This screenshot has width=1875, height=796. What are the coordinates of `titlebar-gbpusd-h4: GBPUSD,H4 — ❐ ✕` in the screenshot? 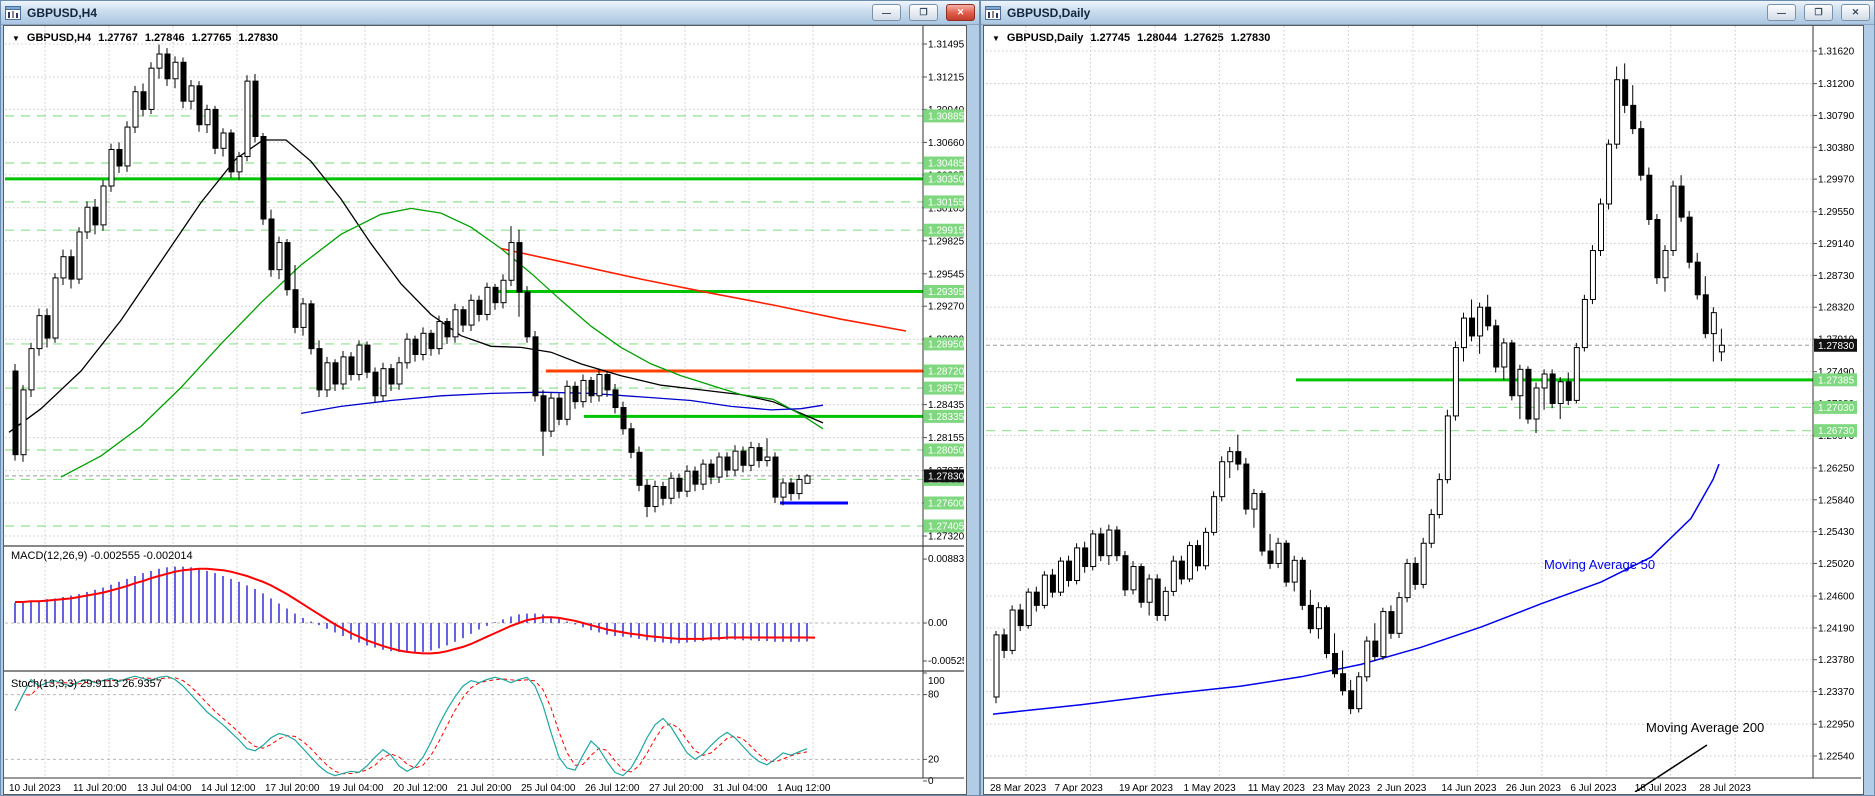 It's located at (490, 13).